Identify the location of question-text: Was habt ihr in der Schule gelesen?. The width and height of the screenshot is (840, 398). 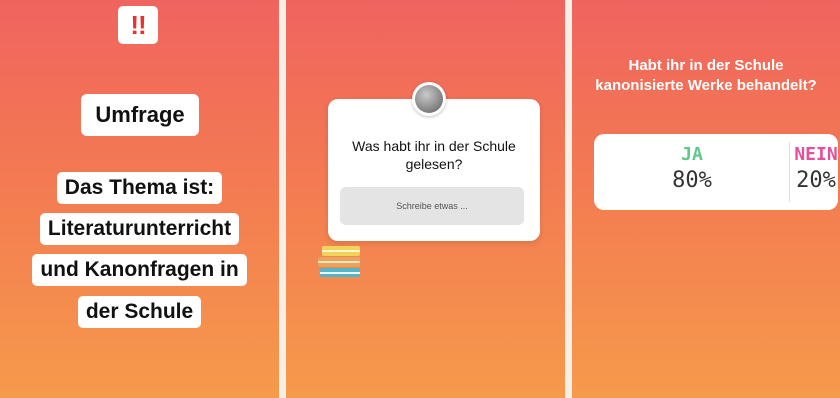
(434, 155).